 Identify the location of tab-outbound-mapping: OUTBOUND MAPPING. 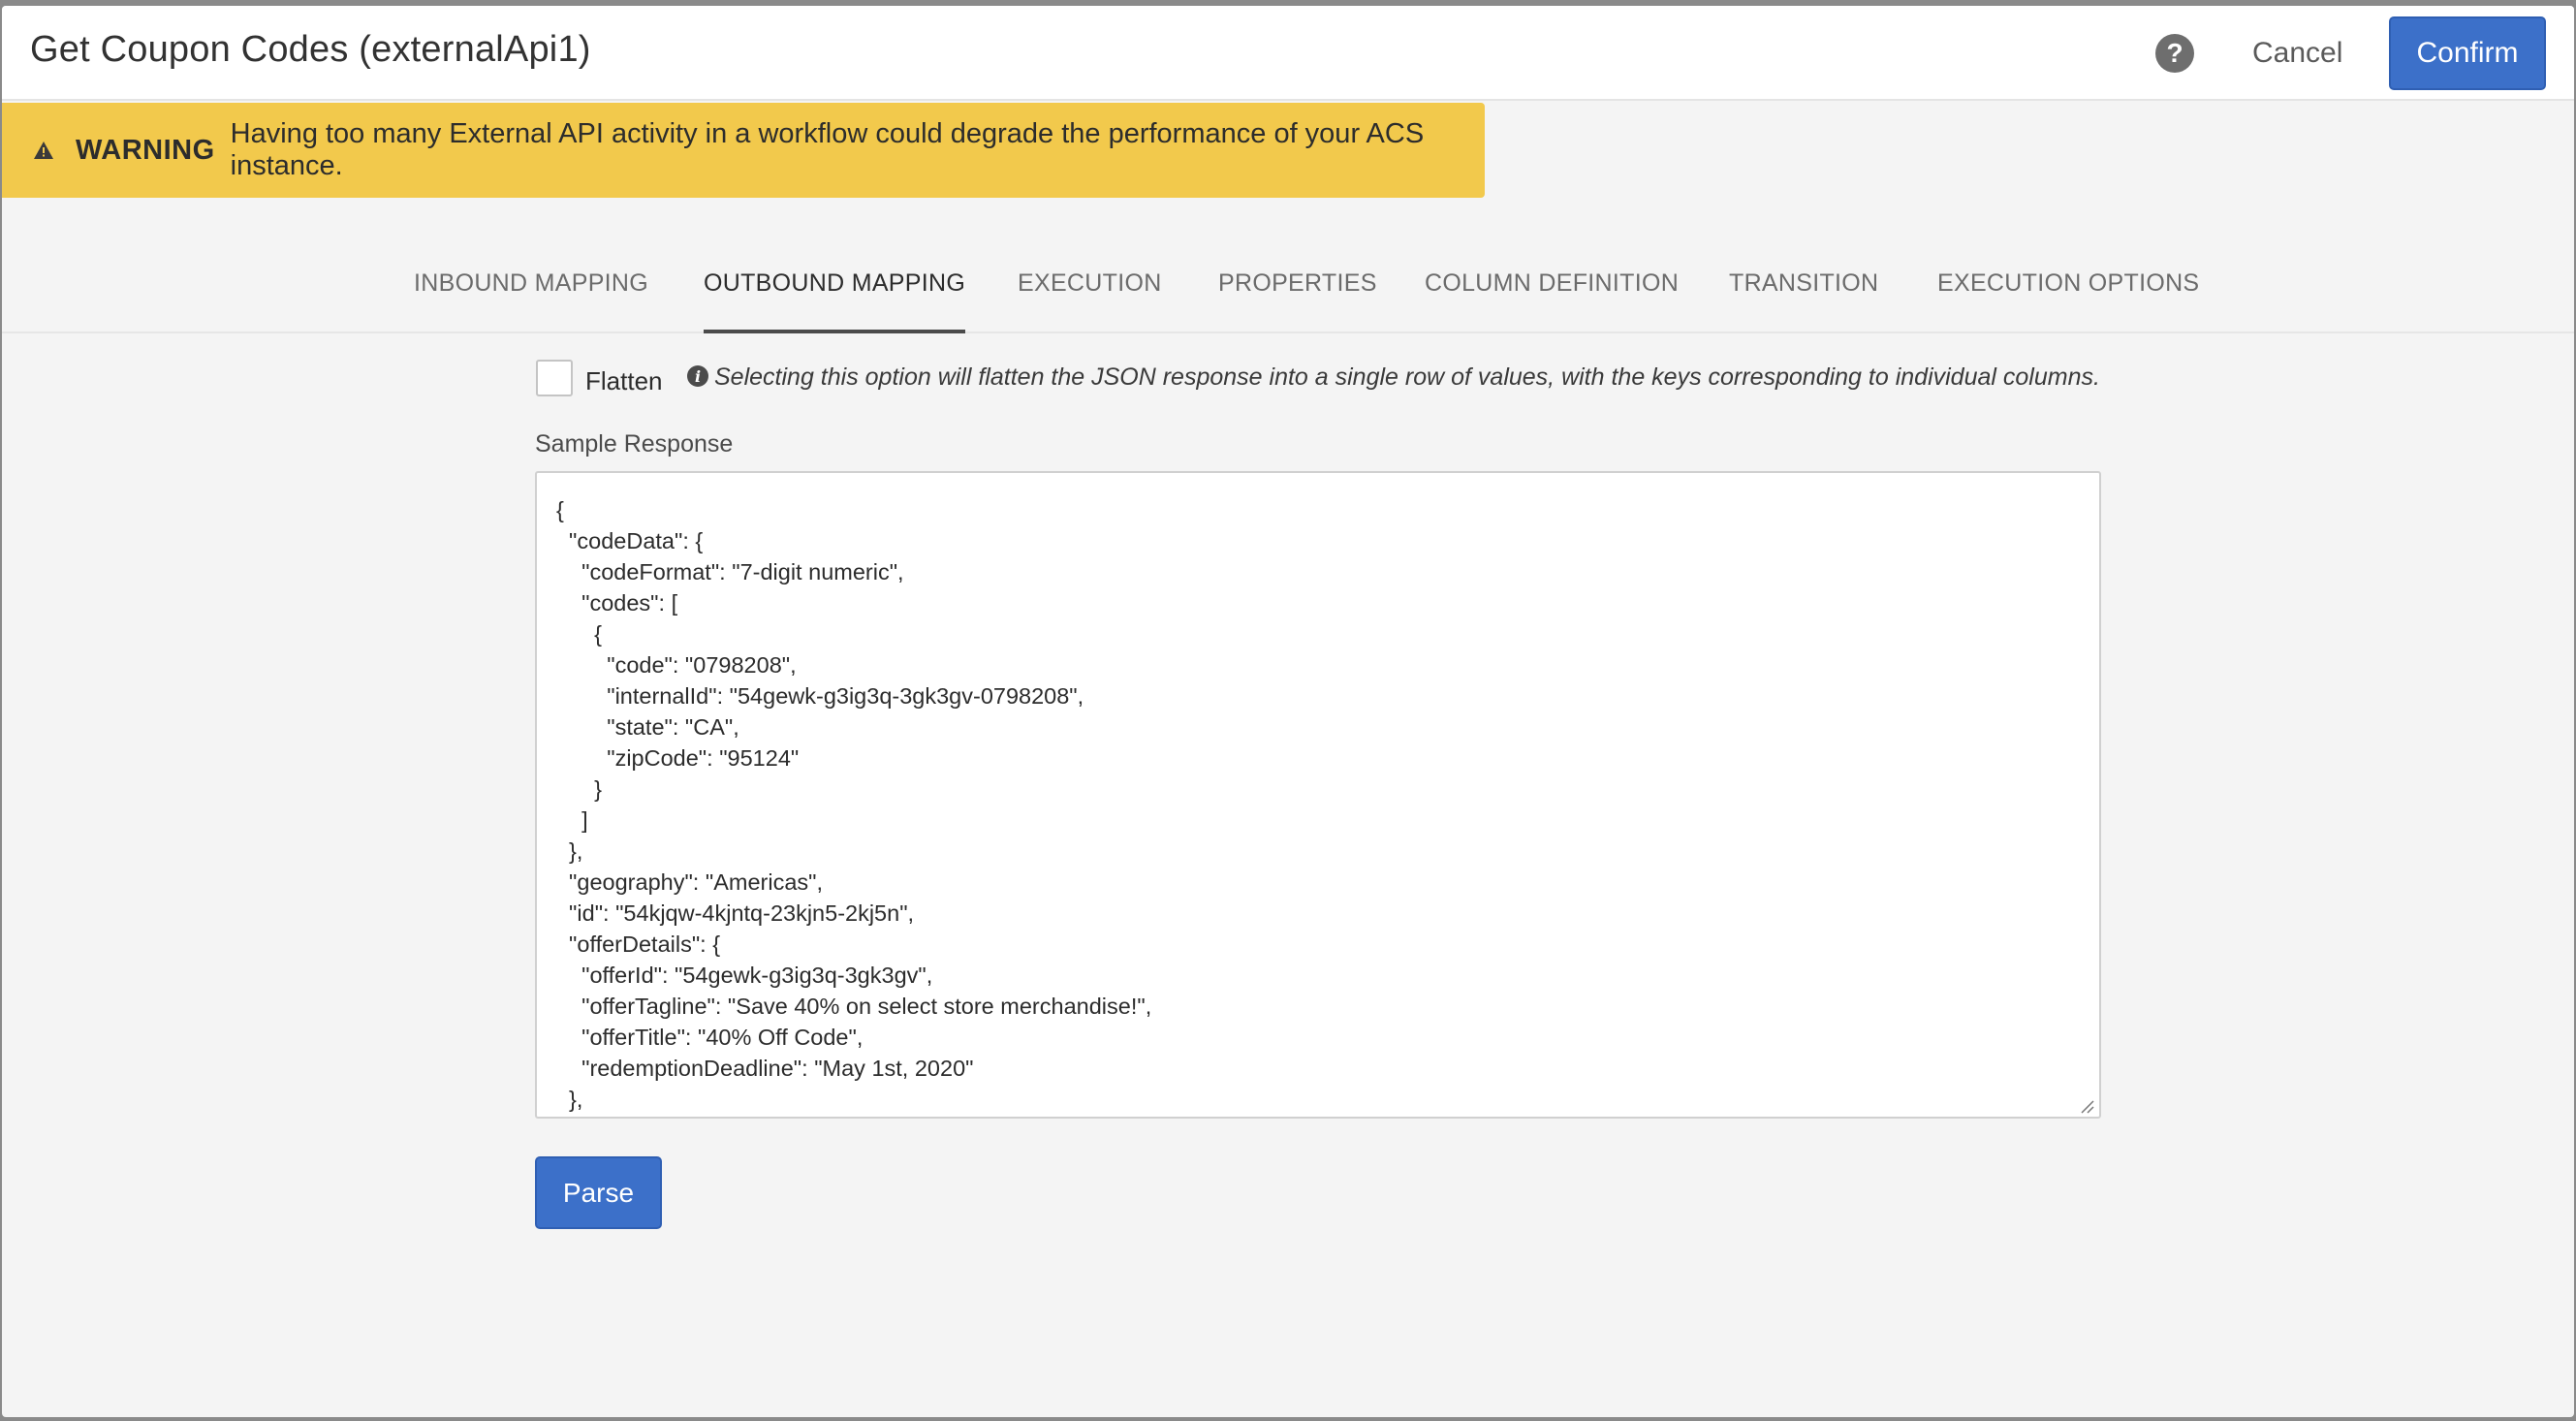
(835, 301).